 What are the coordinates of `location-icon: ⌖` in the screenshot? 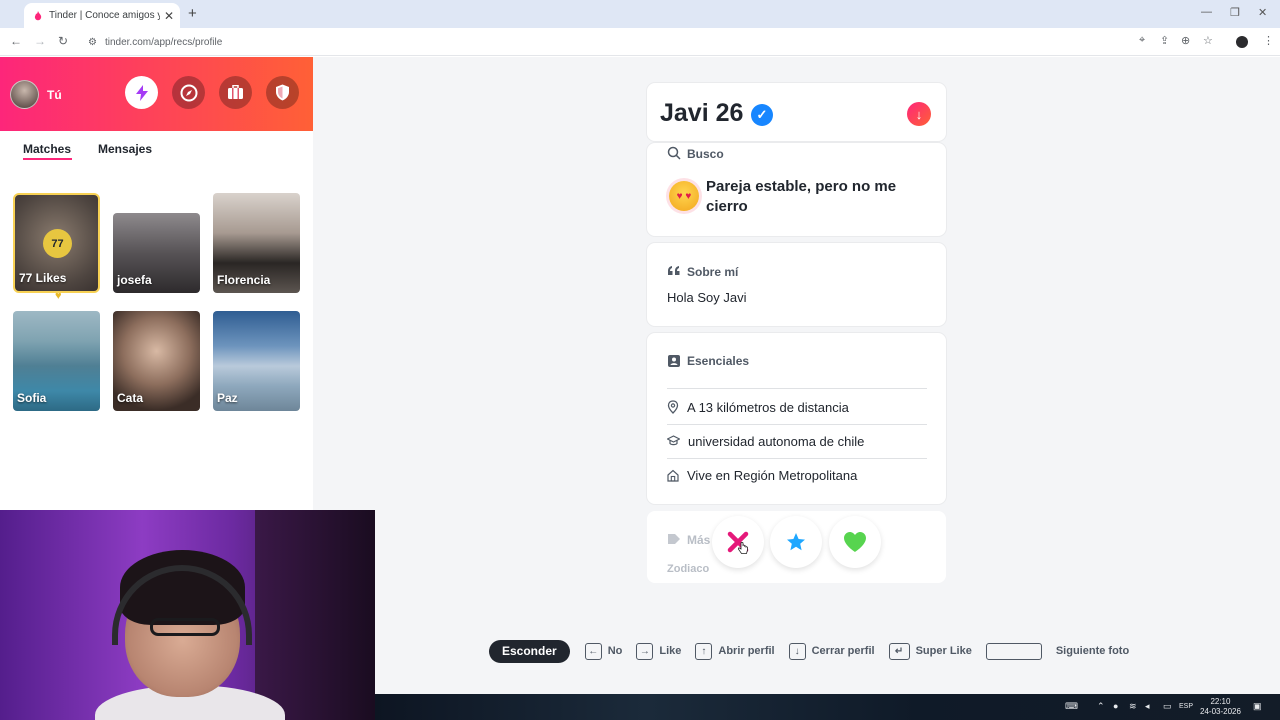 It's located at (1142, 40).